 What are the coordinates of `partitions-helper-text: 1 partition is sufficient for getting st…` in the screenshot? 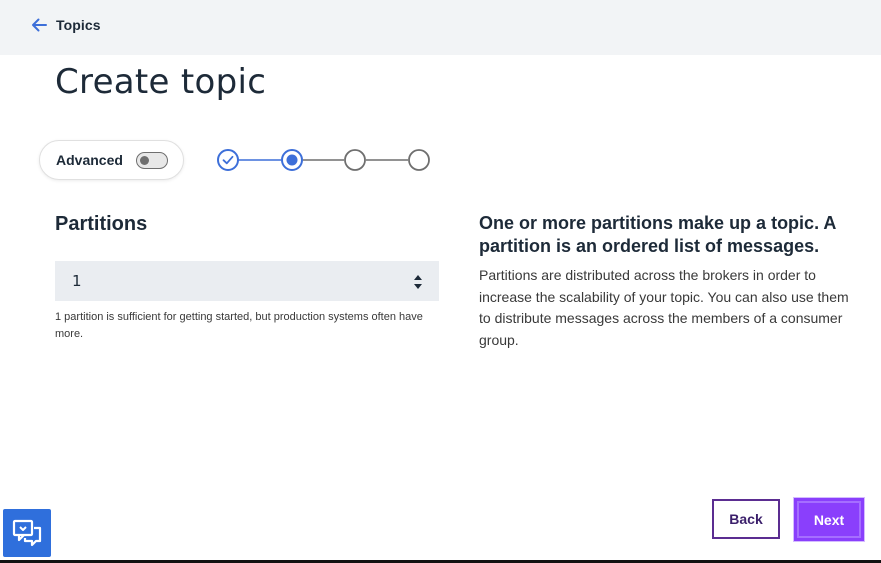 It's located at (239, 325).